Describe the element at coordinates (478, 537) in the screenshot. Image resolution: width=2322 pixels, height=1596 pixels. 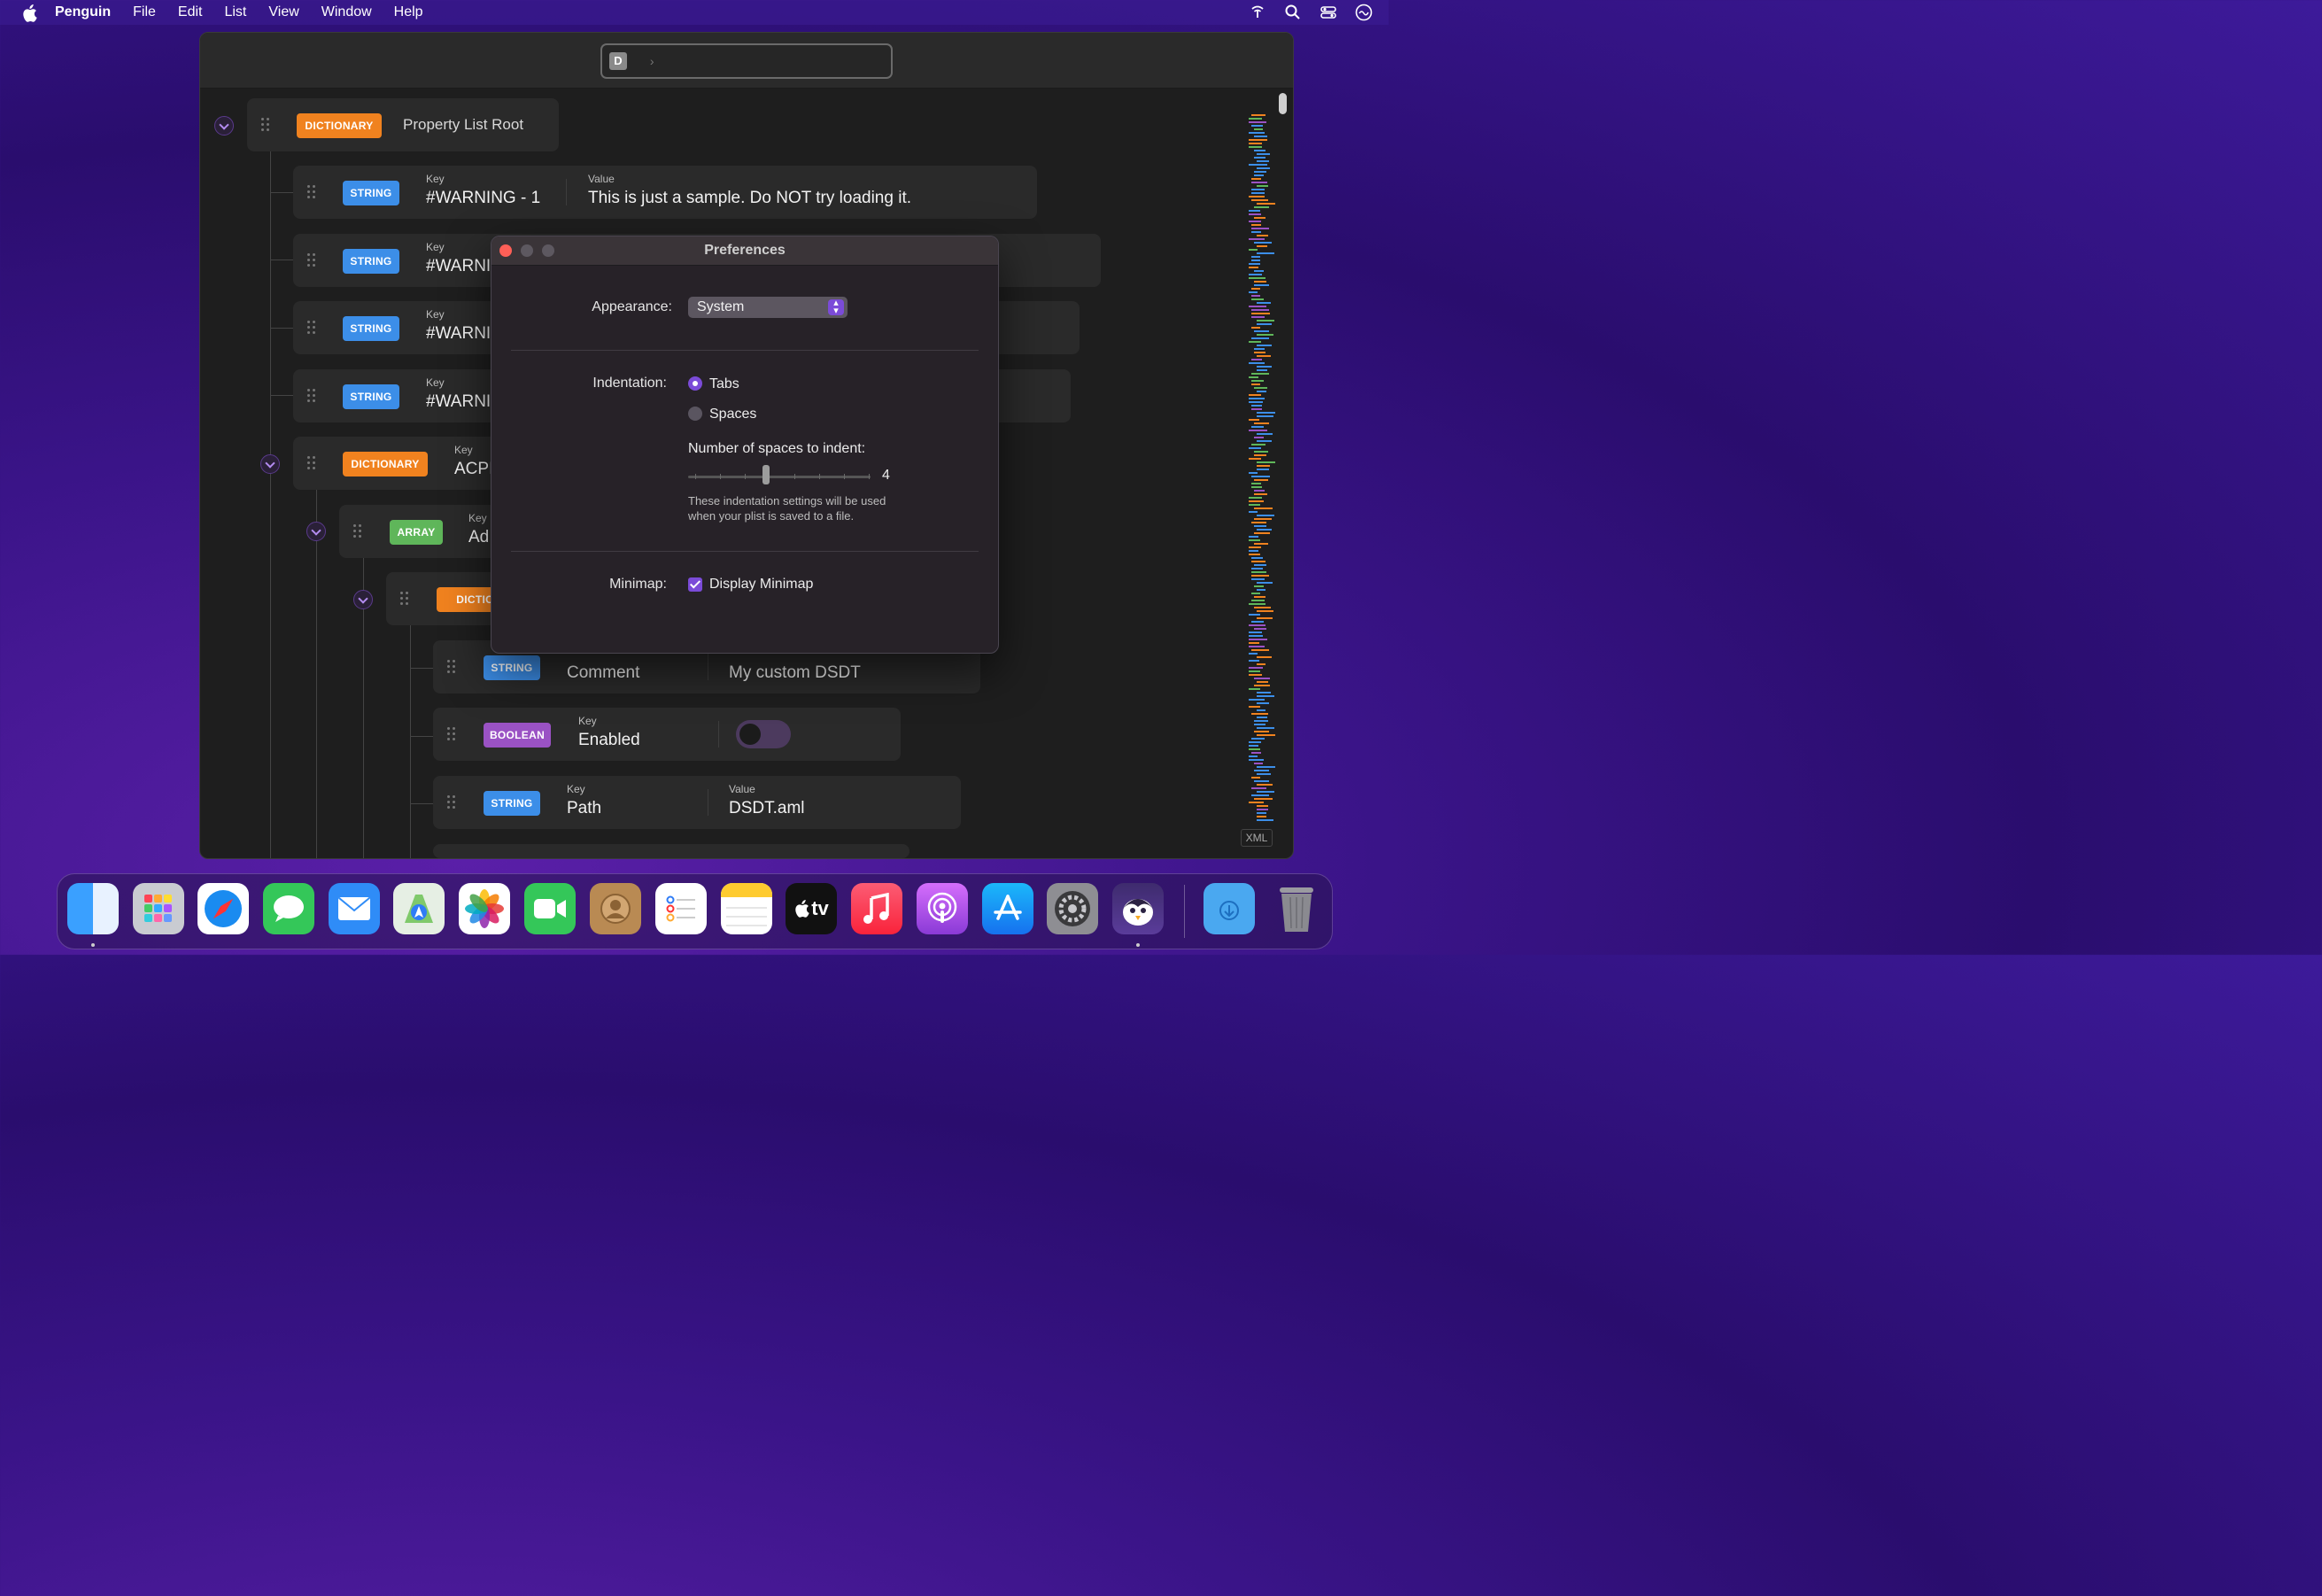
I see `key-value: Ad` at that location.